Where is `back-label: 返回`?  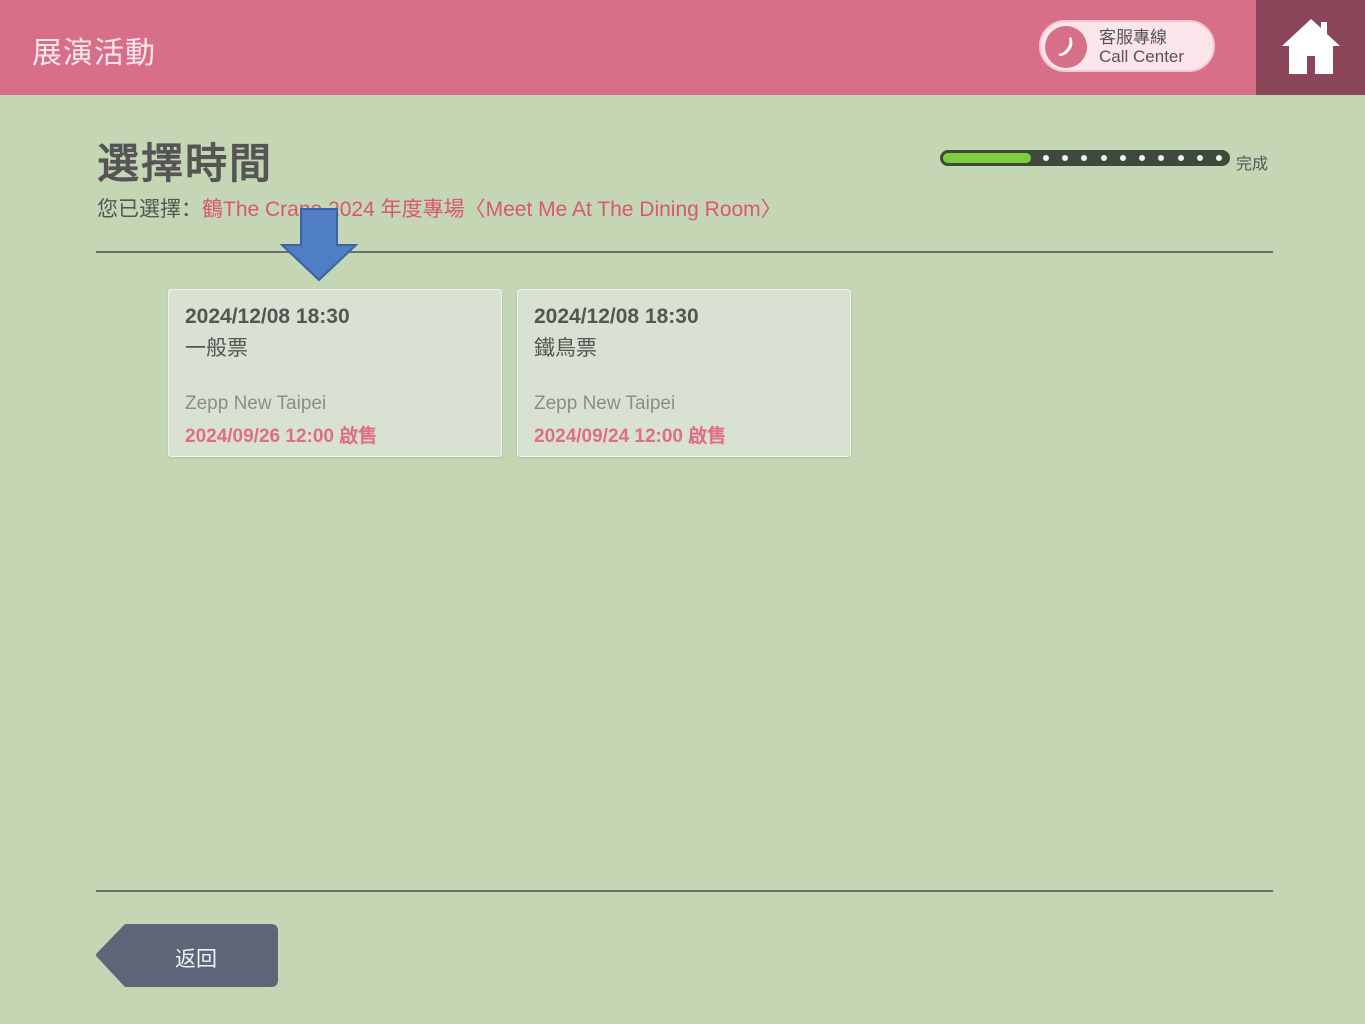 back-label: 返回 is located at coordinates (196, 959).